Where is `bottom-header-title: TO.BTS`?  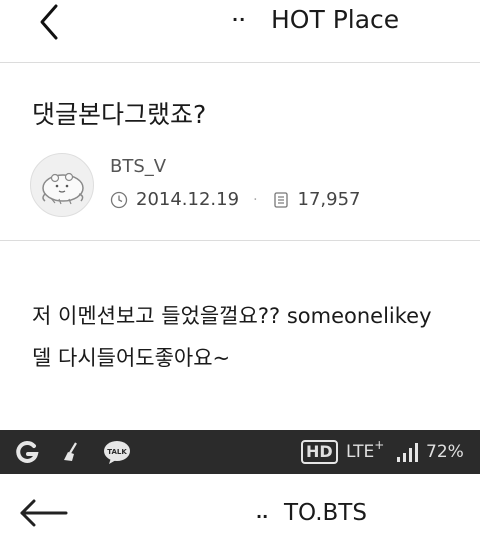
bottom-header-title: TO.BTS is located at coordinates (325, 513).